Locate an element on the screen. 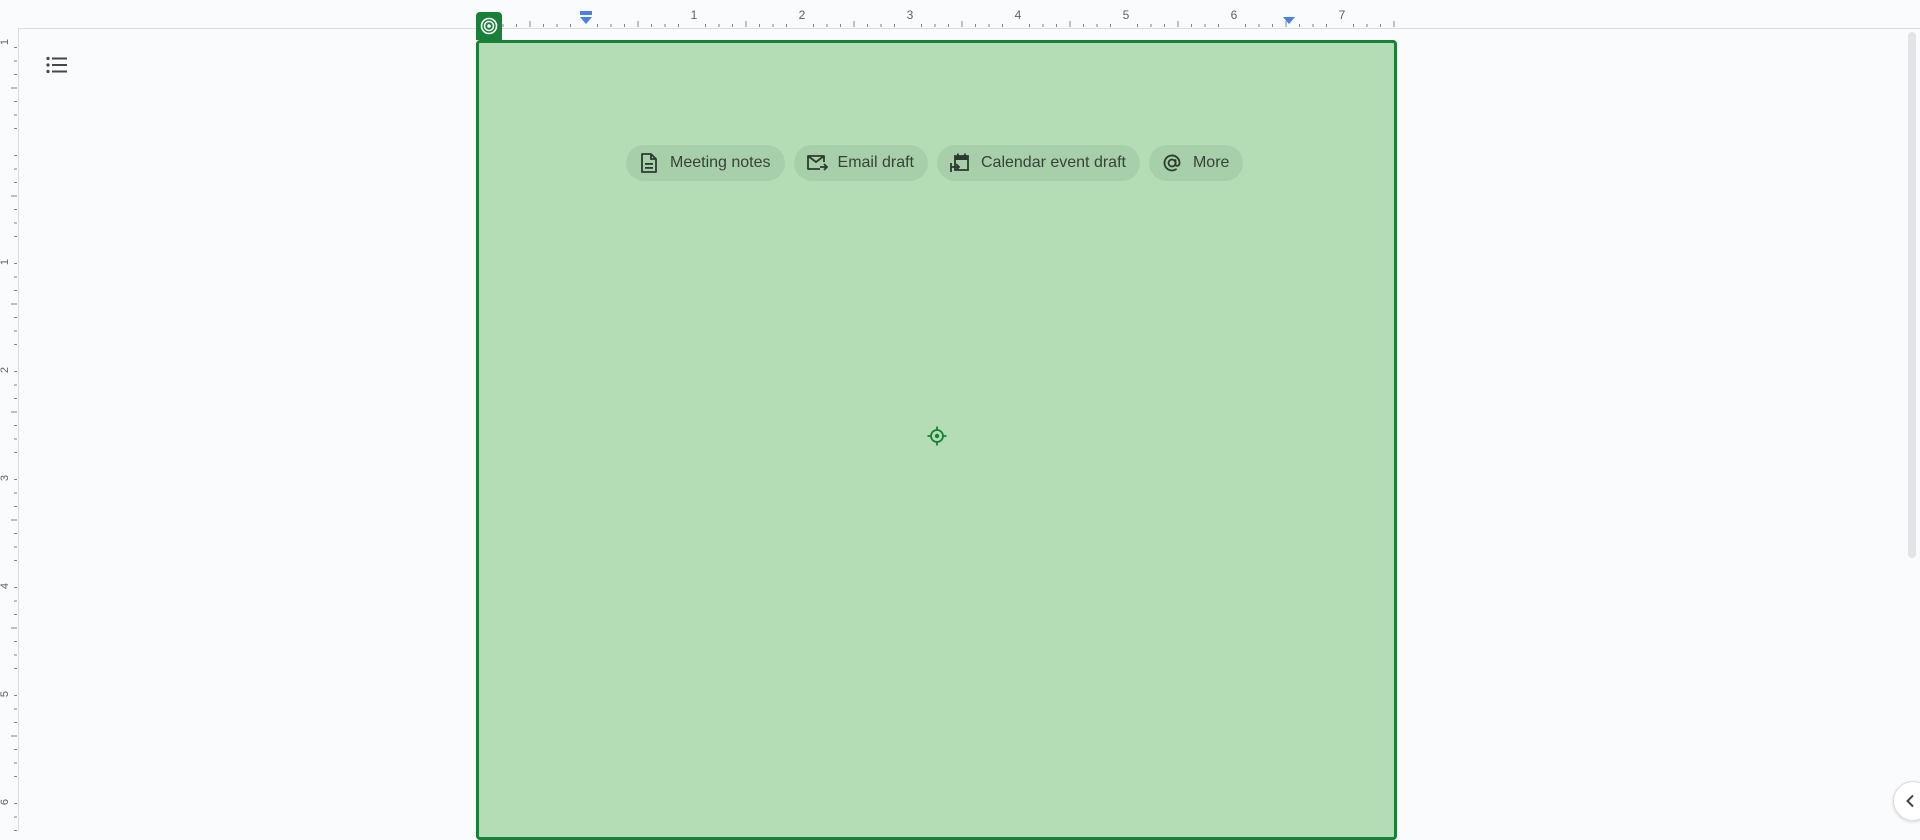 This screenshot has width=1920, height=840. meeting-notes-chip: Meeting notes is located at coordinates (705, 163).